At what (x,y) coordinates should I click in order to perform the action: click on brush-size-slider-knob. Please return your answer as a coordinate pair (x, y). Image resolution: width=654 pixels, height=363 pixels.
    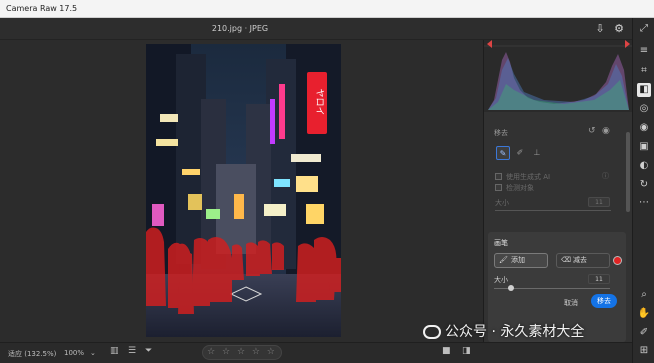
    Looking at the image, I should click on (511, 288).